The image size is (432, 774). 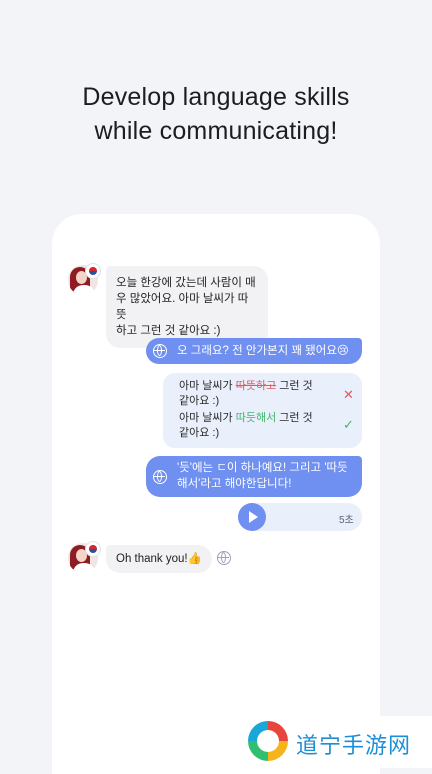 I want to click on watermark-text: 道宁手游网, so click(x=354, y=746).